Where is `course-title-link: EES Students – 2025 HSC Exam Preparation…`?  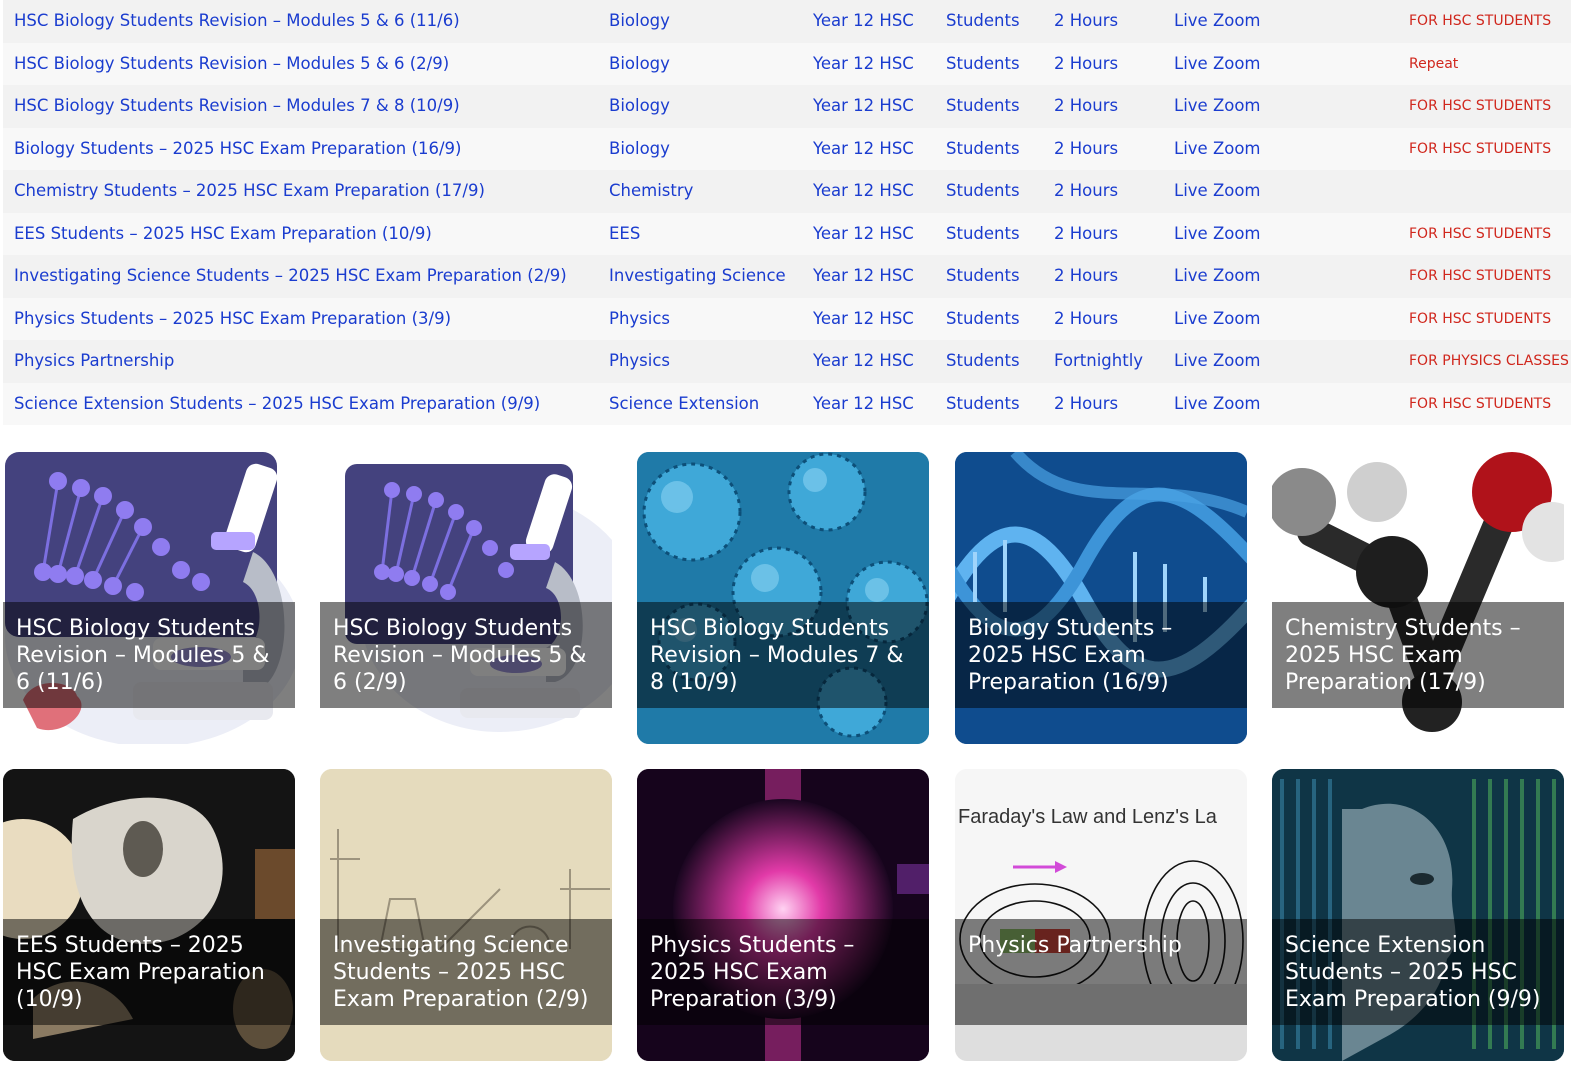
course-title-link: EES Students – 2025 HSC Exam Preparation… is located at coordinates (223, 234).